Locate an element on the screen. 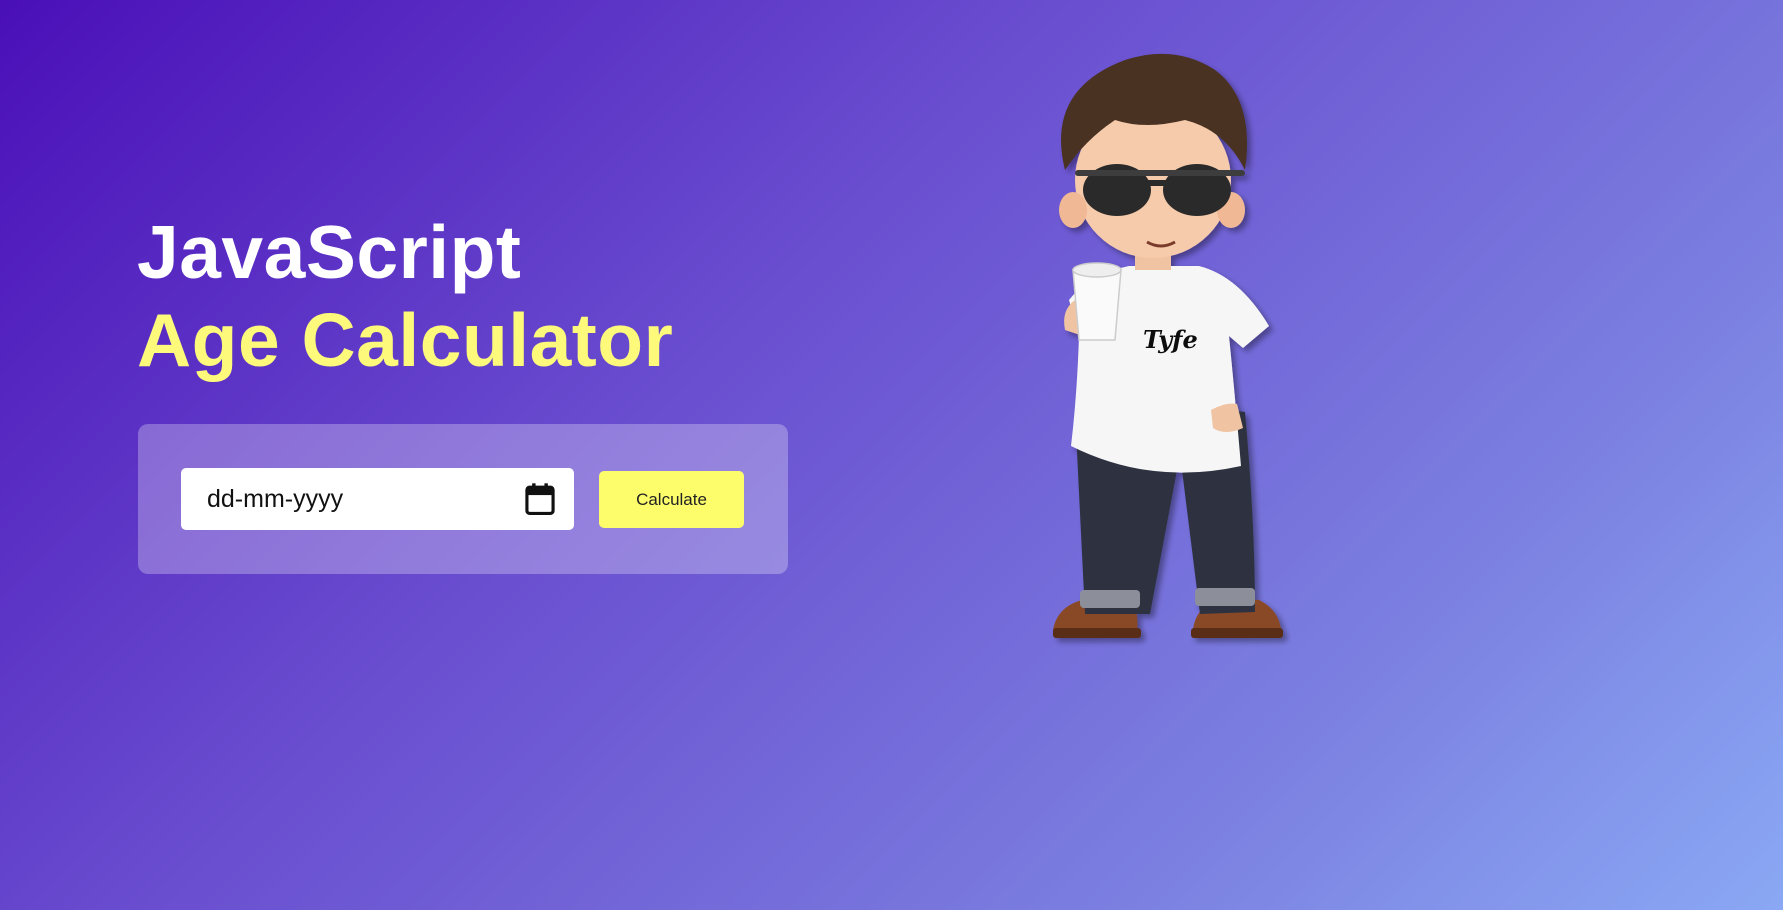 The height and width of the screenshot is (910, 1783). boy-with-coffee-illustration: Tyfe is located at coordinates (1168, 345).